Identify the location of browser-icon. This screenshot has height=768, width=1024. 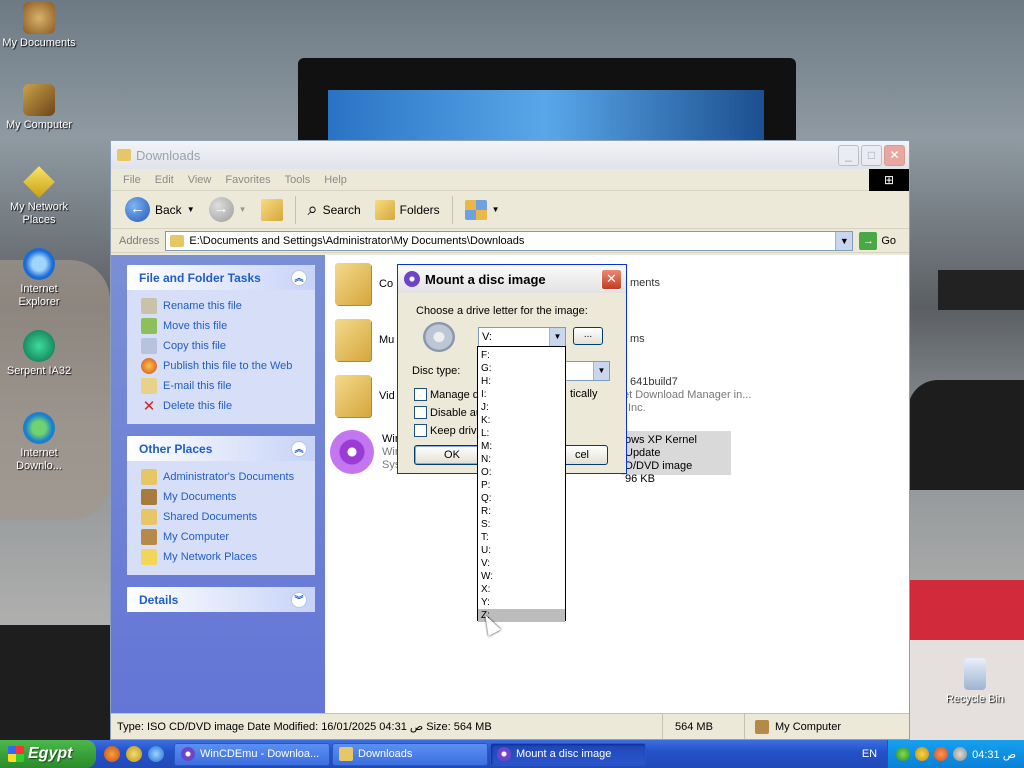
(112, 754).